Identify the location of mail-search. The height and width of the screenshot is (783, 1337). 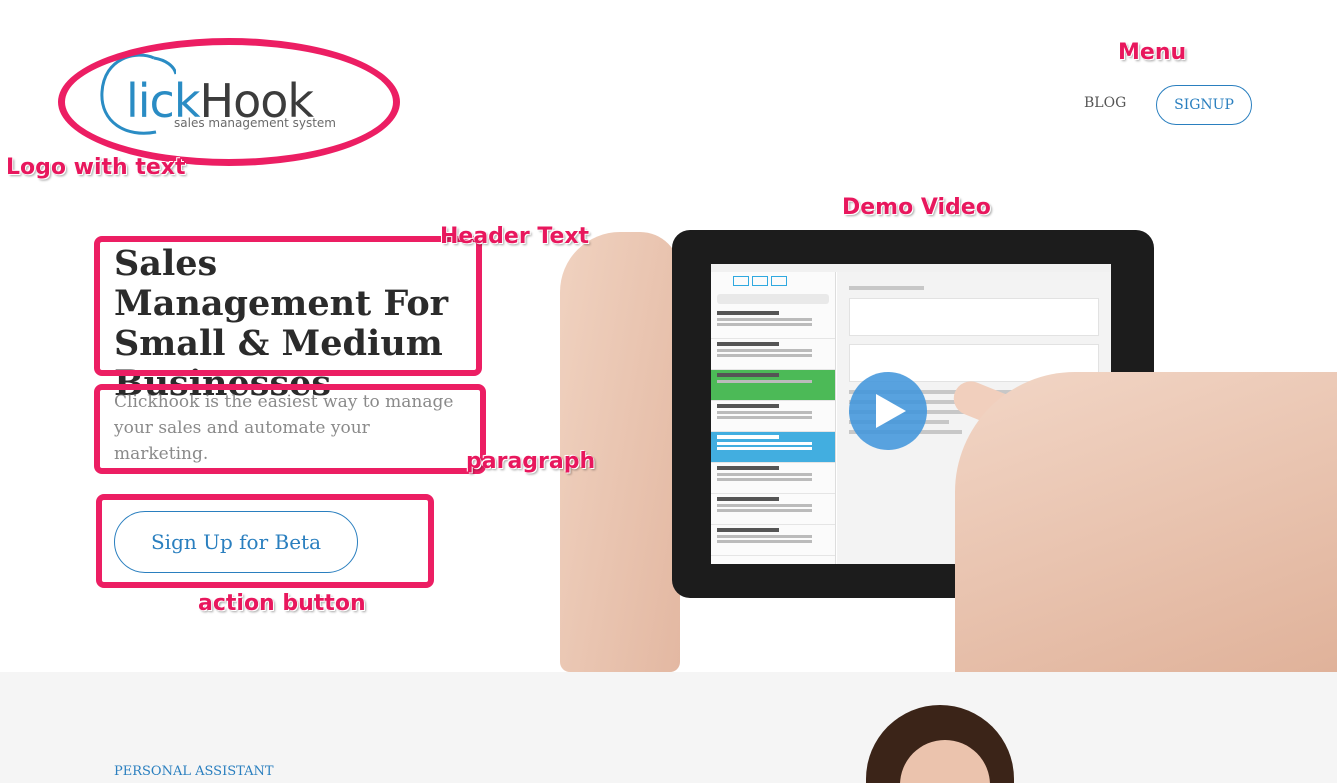
(773, 299).